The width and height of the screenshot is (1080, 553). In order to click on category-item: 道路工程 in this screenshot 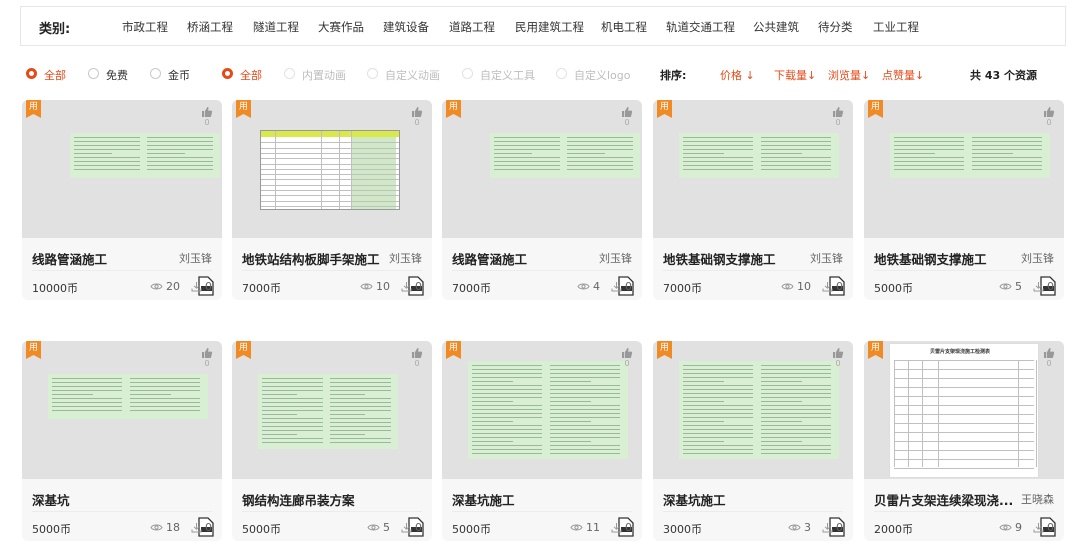, I will do `click(472, 27)`.